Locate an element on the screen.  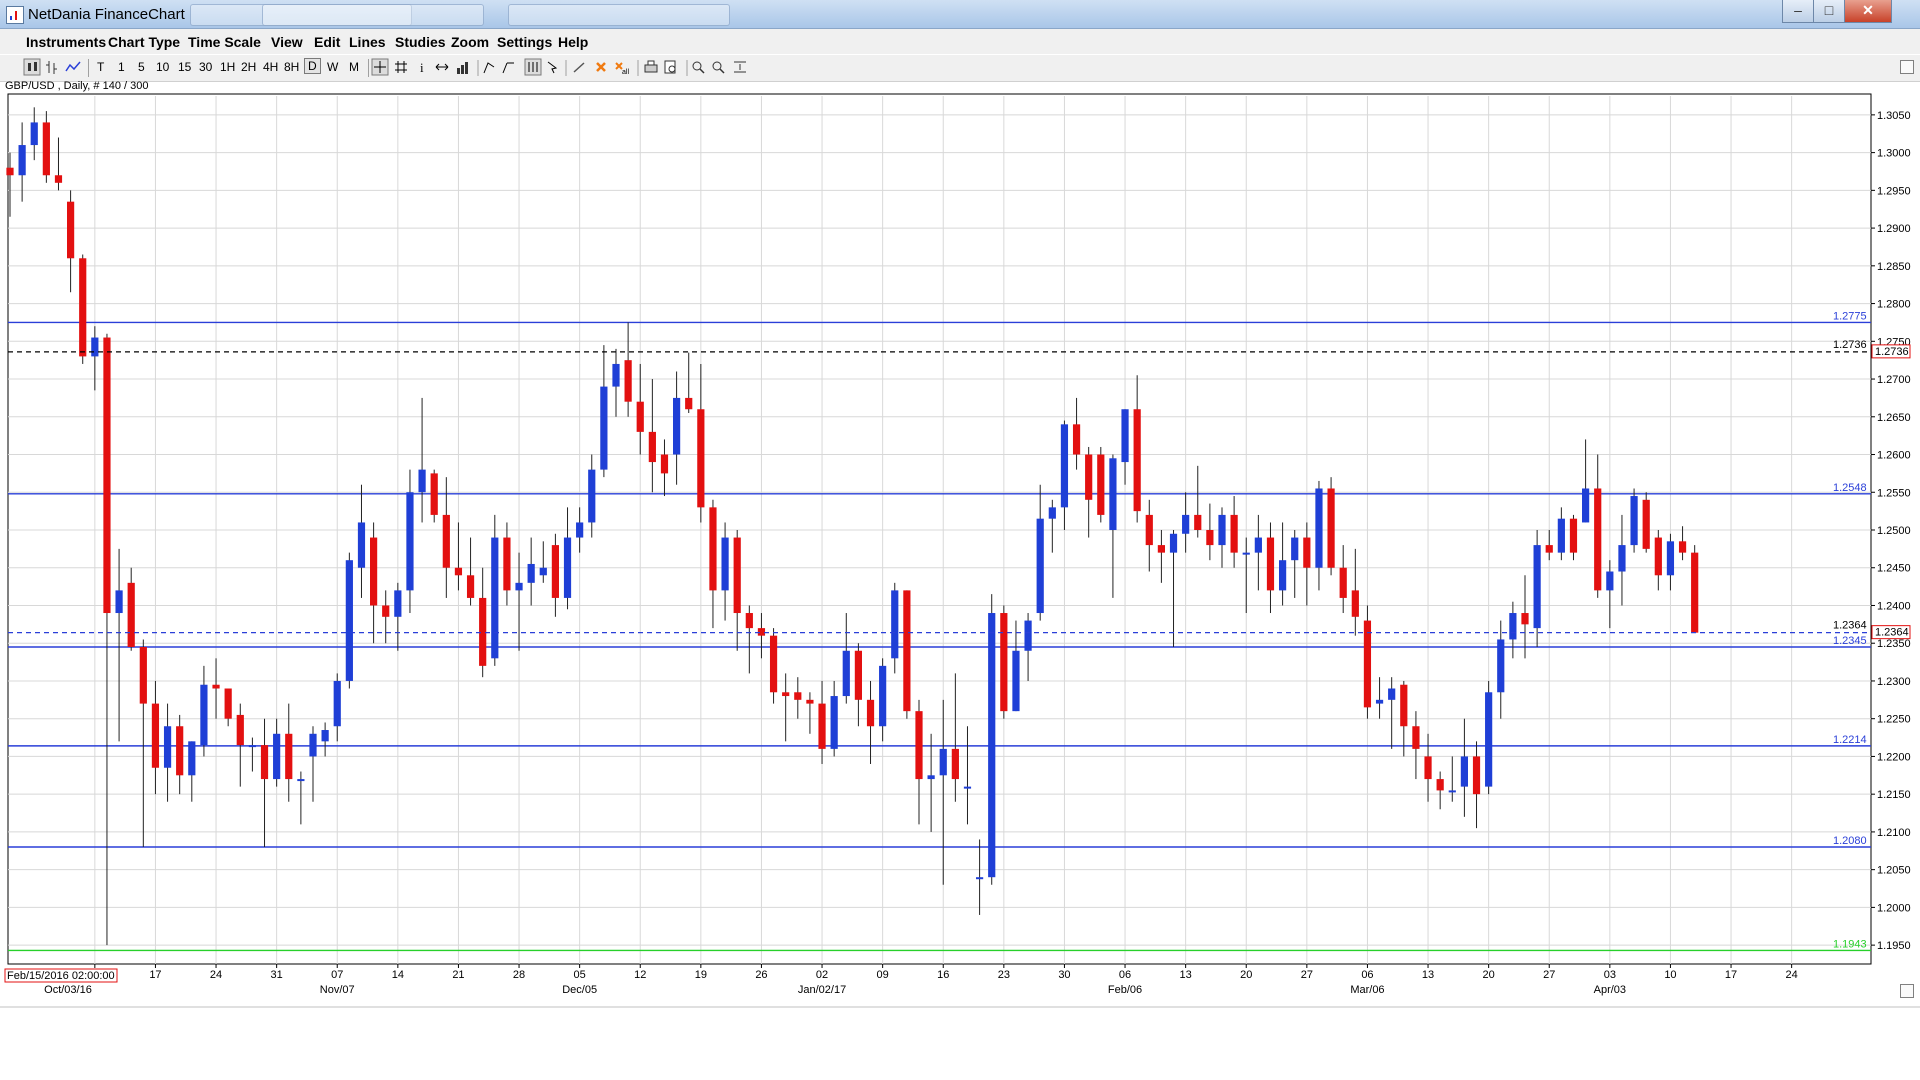
y-tick-label: 1.2500 is located at coordinates (1894, 531).